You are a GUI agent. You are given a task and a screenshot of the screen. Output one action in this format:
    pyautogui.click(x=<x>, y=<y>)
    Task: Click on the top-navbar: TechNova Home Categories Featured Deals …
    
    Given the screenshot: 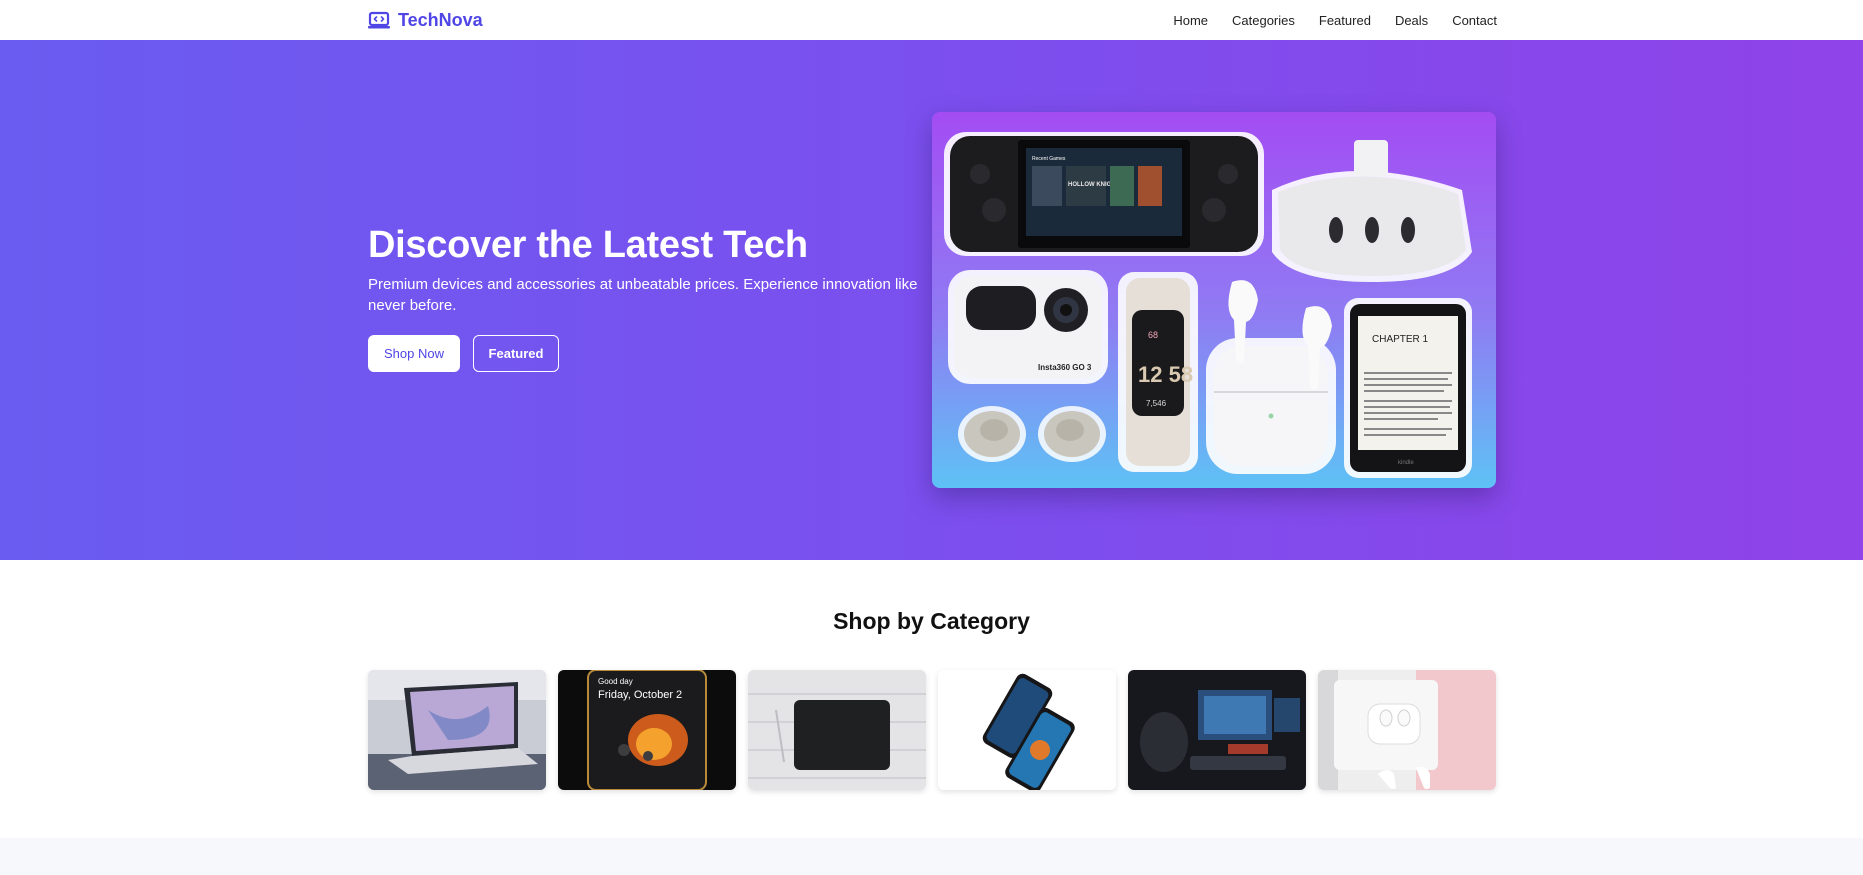 What is the action you would take?
    pyautogui.click(x=931, y=20)
    